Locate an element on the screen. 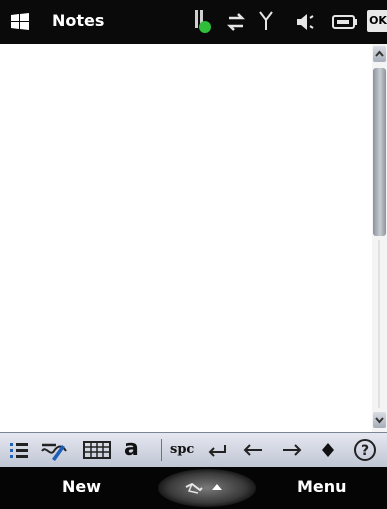 The height and width of the screenshot is (509, 387). input-toolbar: a spc ? is located at coordinates (193, 449).